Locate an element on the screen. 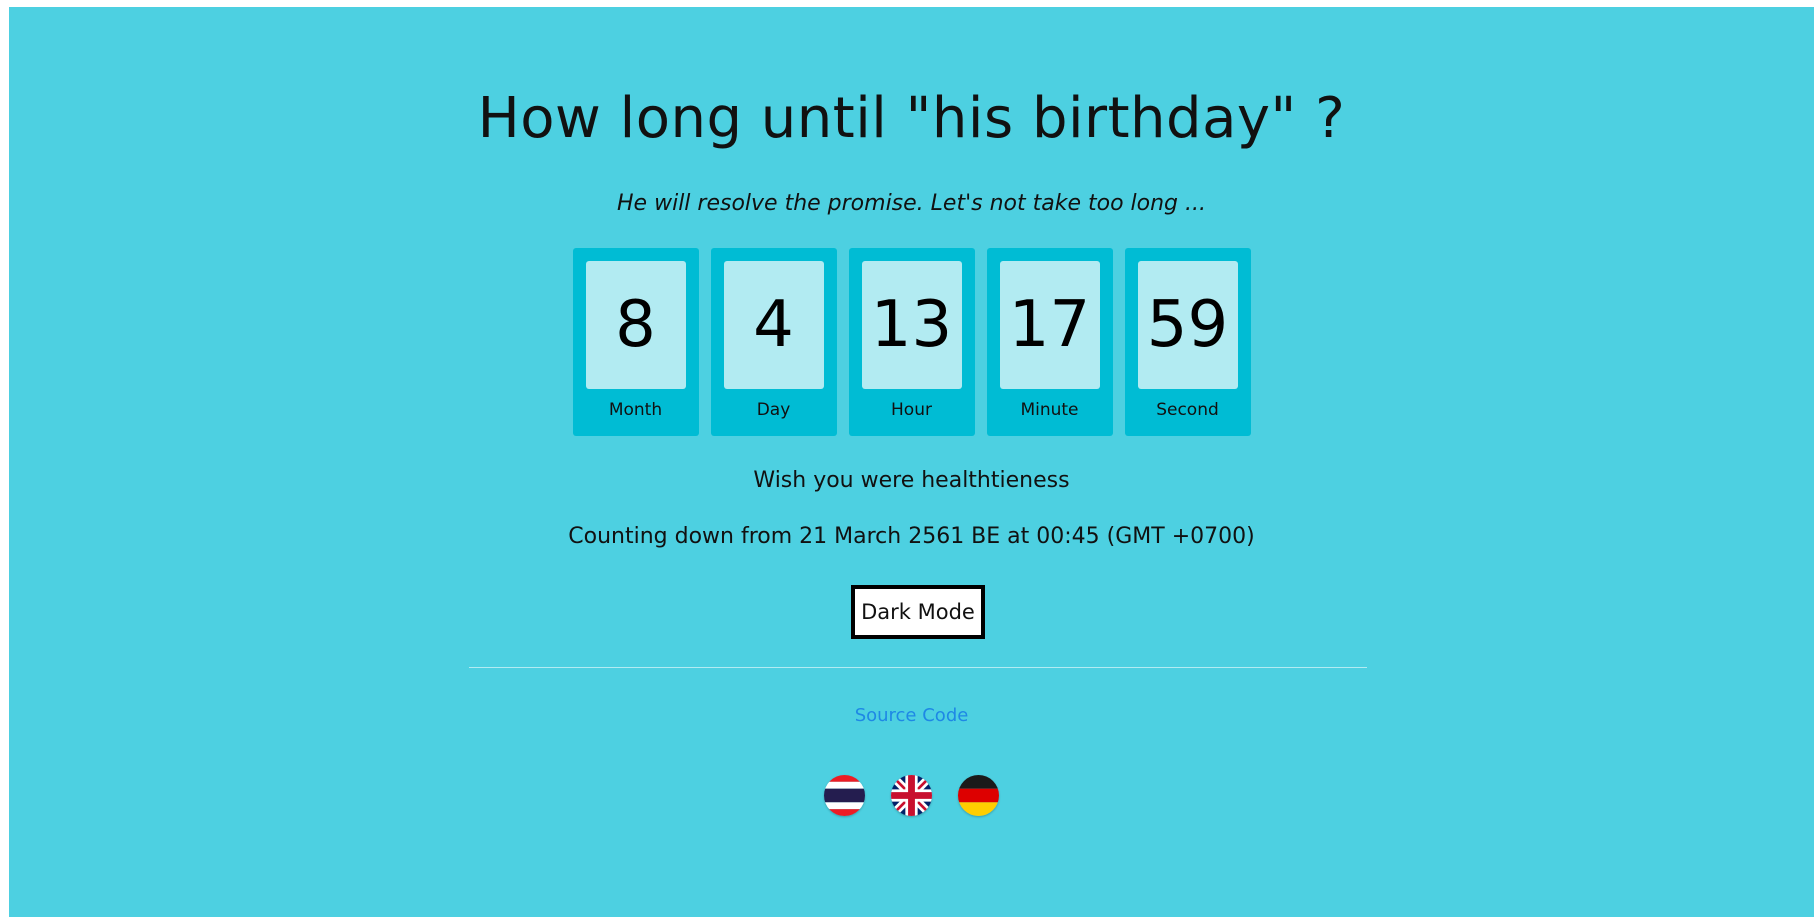 The width and height of the screenshot is (1814, 917). source-code-link: Source Code is located at coordinates (912, 715).